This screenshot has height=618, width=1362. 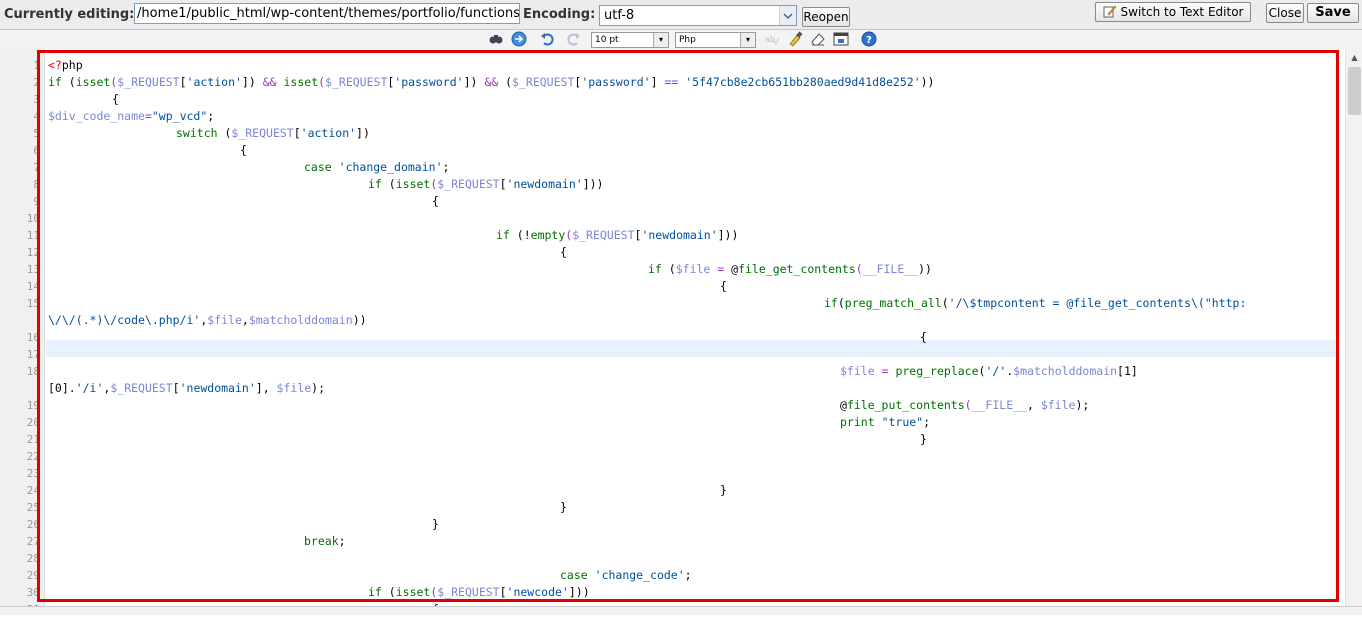 What do you see at coordinates (548, 39) in the screenshot?
I see `undo-icon` at bounding box center [548, 39].